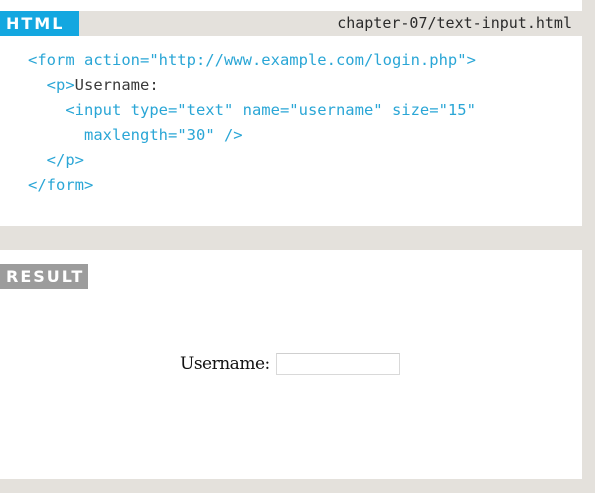 The width and height of the screenshot is (595, 493). Describe the element at coordinates (454, 23) in the screenshot. I see `filename-label: chapter-07/text-input.html` at that location.